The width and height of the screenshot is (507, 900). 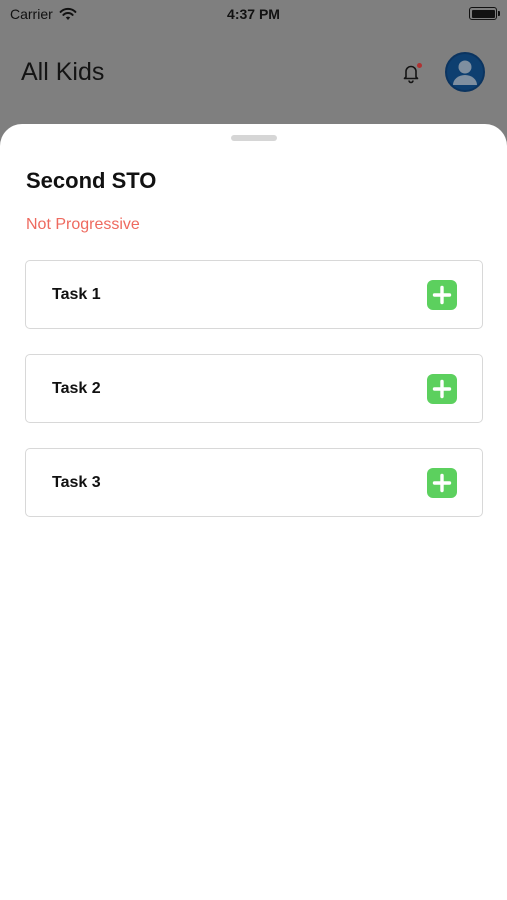 What do you see at coordinates (253, 75) in the screenshot?
I see `page-header: All Kids` at bounding box center [253, 75].